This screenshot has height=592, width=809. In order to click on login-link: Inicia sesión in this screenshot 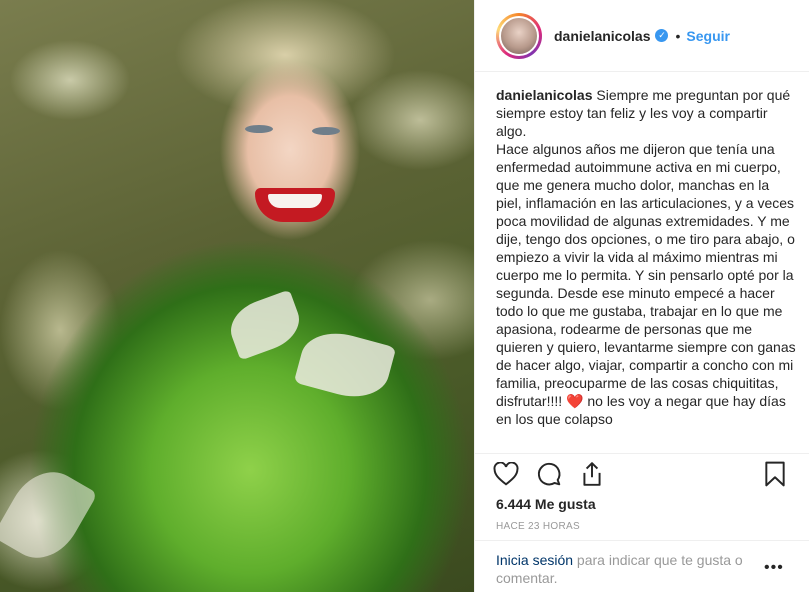, I will do `click(534, 560)`.